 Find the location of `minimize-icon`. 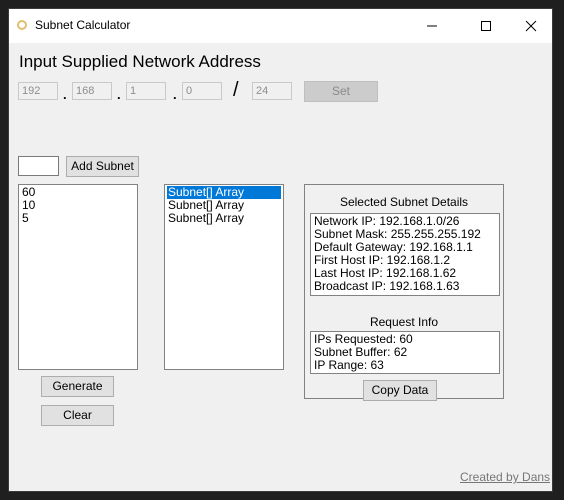

minimize-icon is located at coordinates (432, 26).